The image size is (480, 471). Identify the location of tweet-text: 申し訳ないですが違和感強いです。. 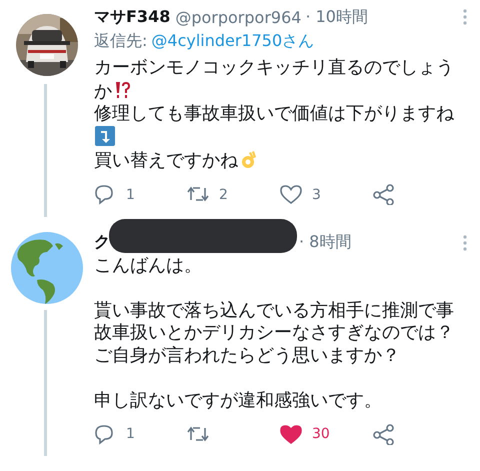
(238, 400).